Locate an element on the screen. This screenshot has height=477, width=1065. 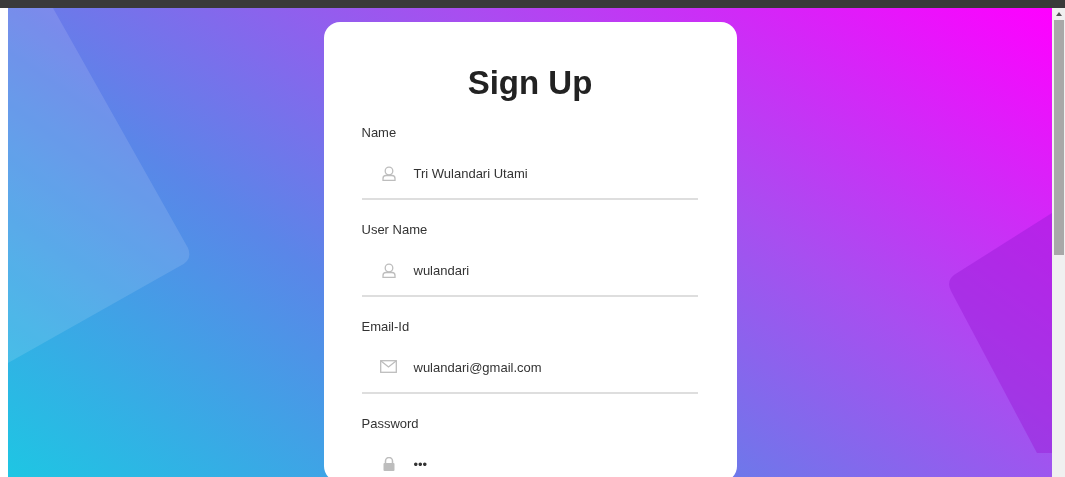
page-title: Sign Up is located at coordinates (530, 82).